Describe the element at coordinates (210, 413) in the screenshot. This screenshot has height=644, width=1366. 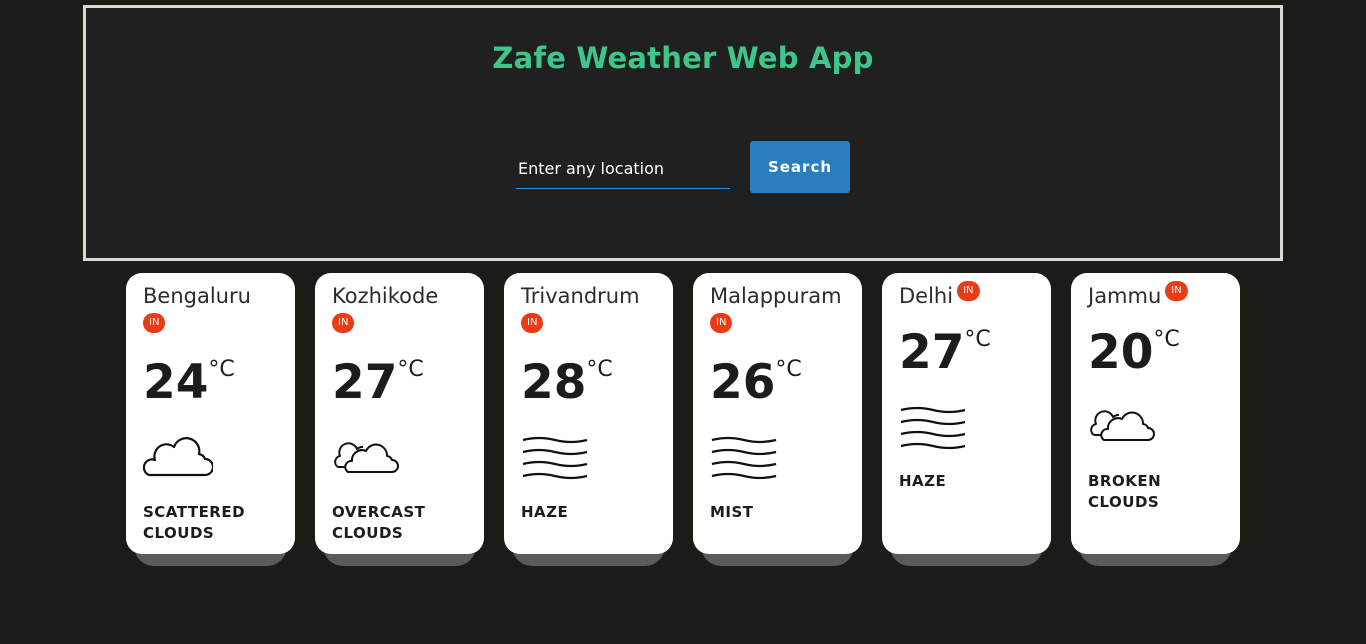
I see `card-body: Bengaluru IN 24°C SCATTERED CLOUDS` at that location.